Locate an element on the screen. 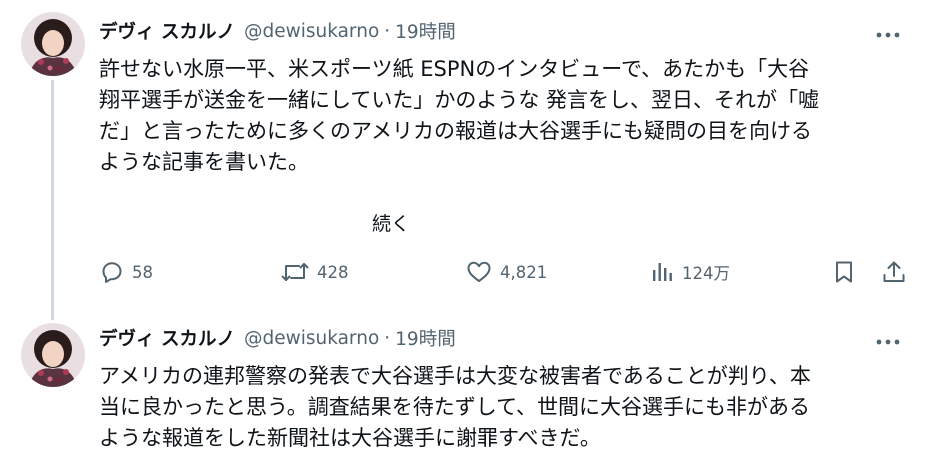 The width and height of the screenshot is (929, 472). reply-count: 58 is located at coordinates (142, 272).